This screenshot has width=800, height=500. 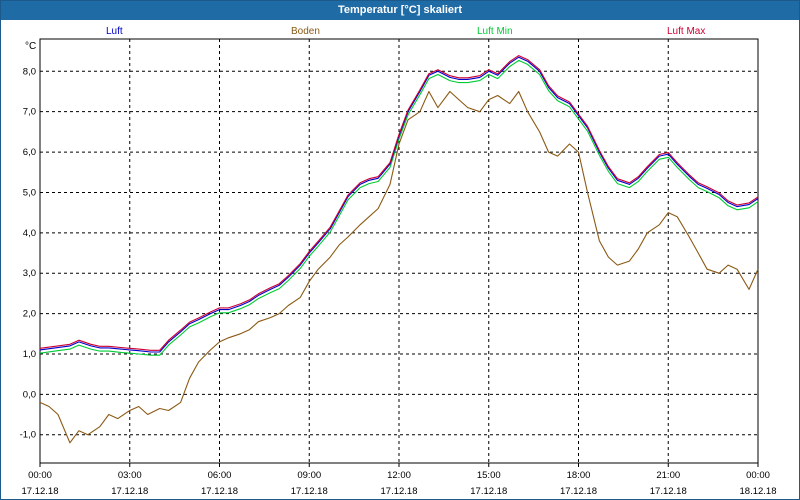 What do you see at coordinates (29, 273) in the screenshot?
I see `y-tick-label: 3,0` at bounding box center [29, 273].